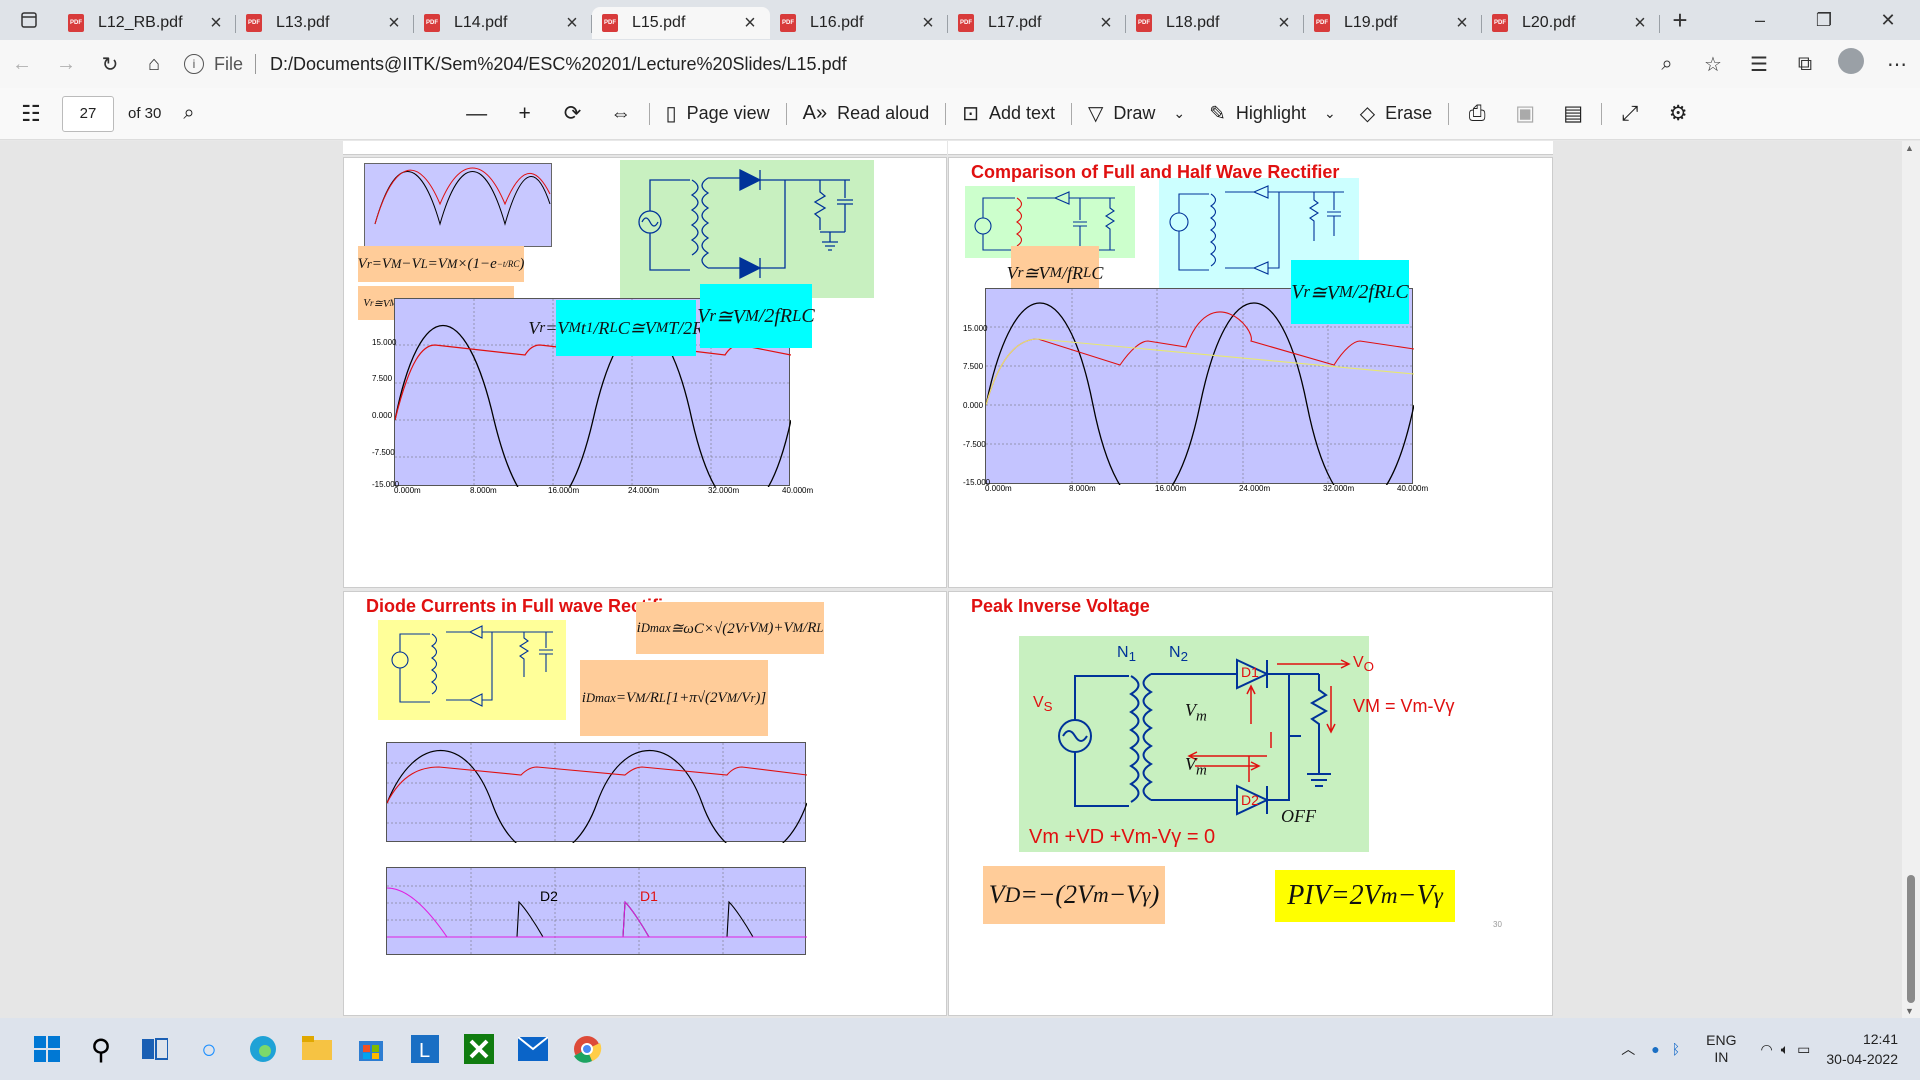 The height and width of the screenshot is (1080, 1920). Describe the element at coordinates (525, 114) in the screenshot. I see `zoom-in-button: +` at that location.